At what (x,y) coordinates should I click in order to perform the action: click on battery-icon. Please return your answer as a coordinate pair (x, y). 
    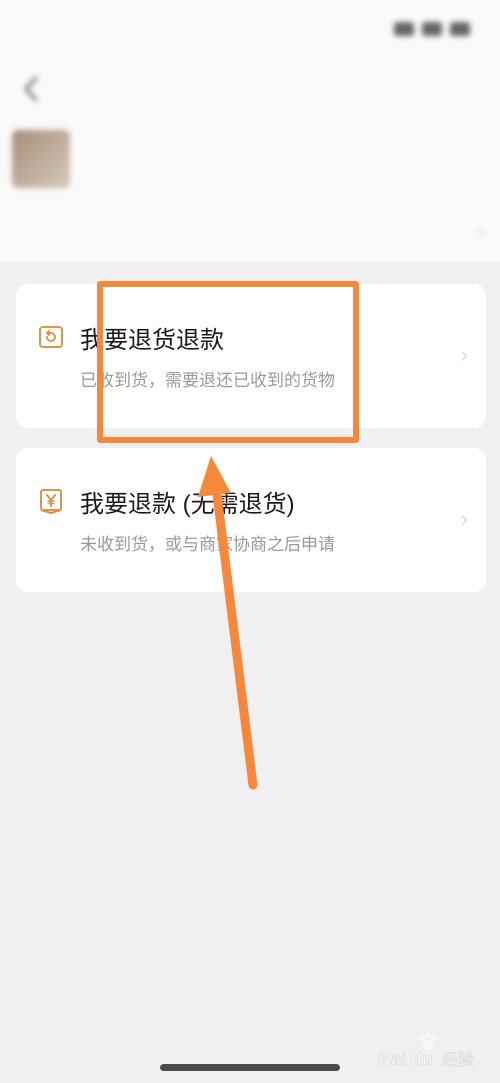
    Looking at the image, I should click on (460, 29).